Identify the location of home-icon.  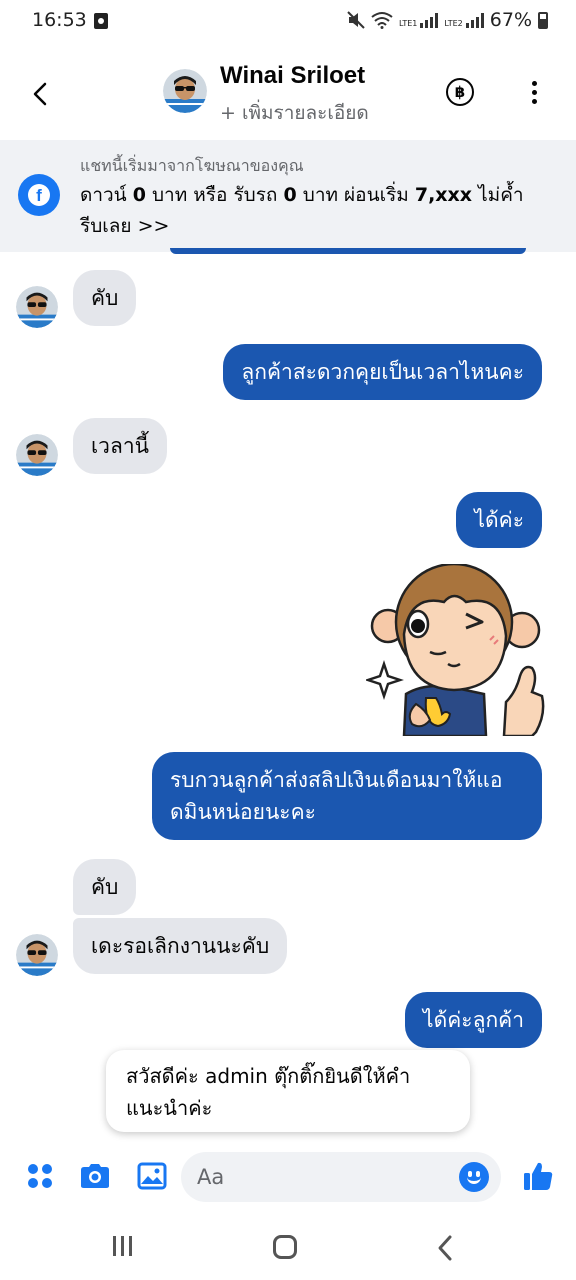
(285, 1247).